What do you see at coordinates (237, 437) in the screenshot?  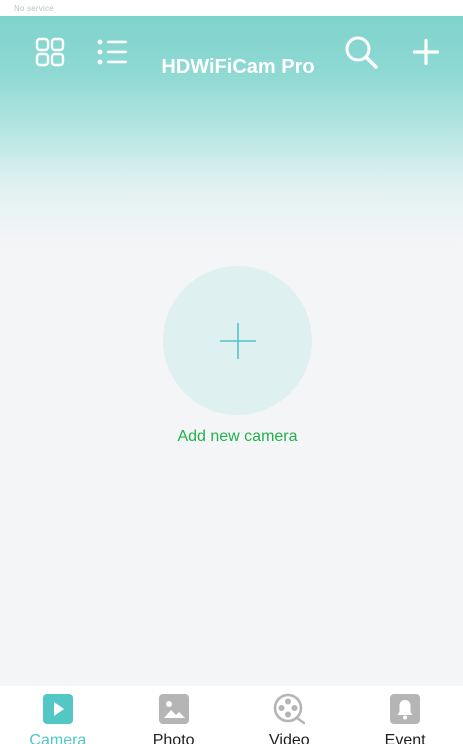 I see `add-camera-label: Add new camera` at bounding box center [237, 437].